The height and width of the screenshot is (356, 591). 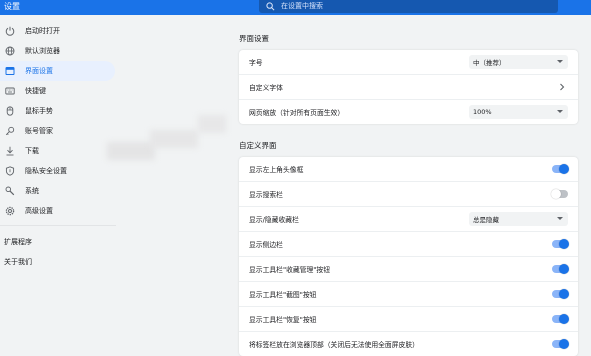 I want to click on chevron-right-icon, so click(x=562, y=87).